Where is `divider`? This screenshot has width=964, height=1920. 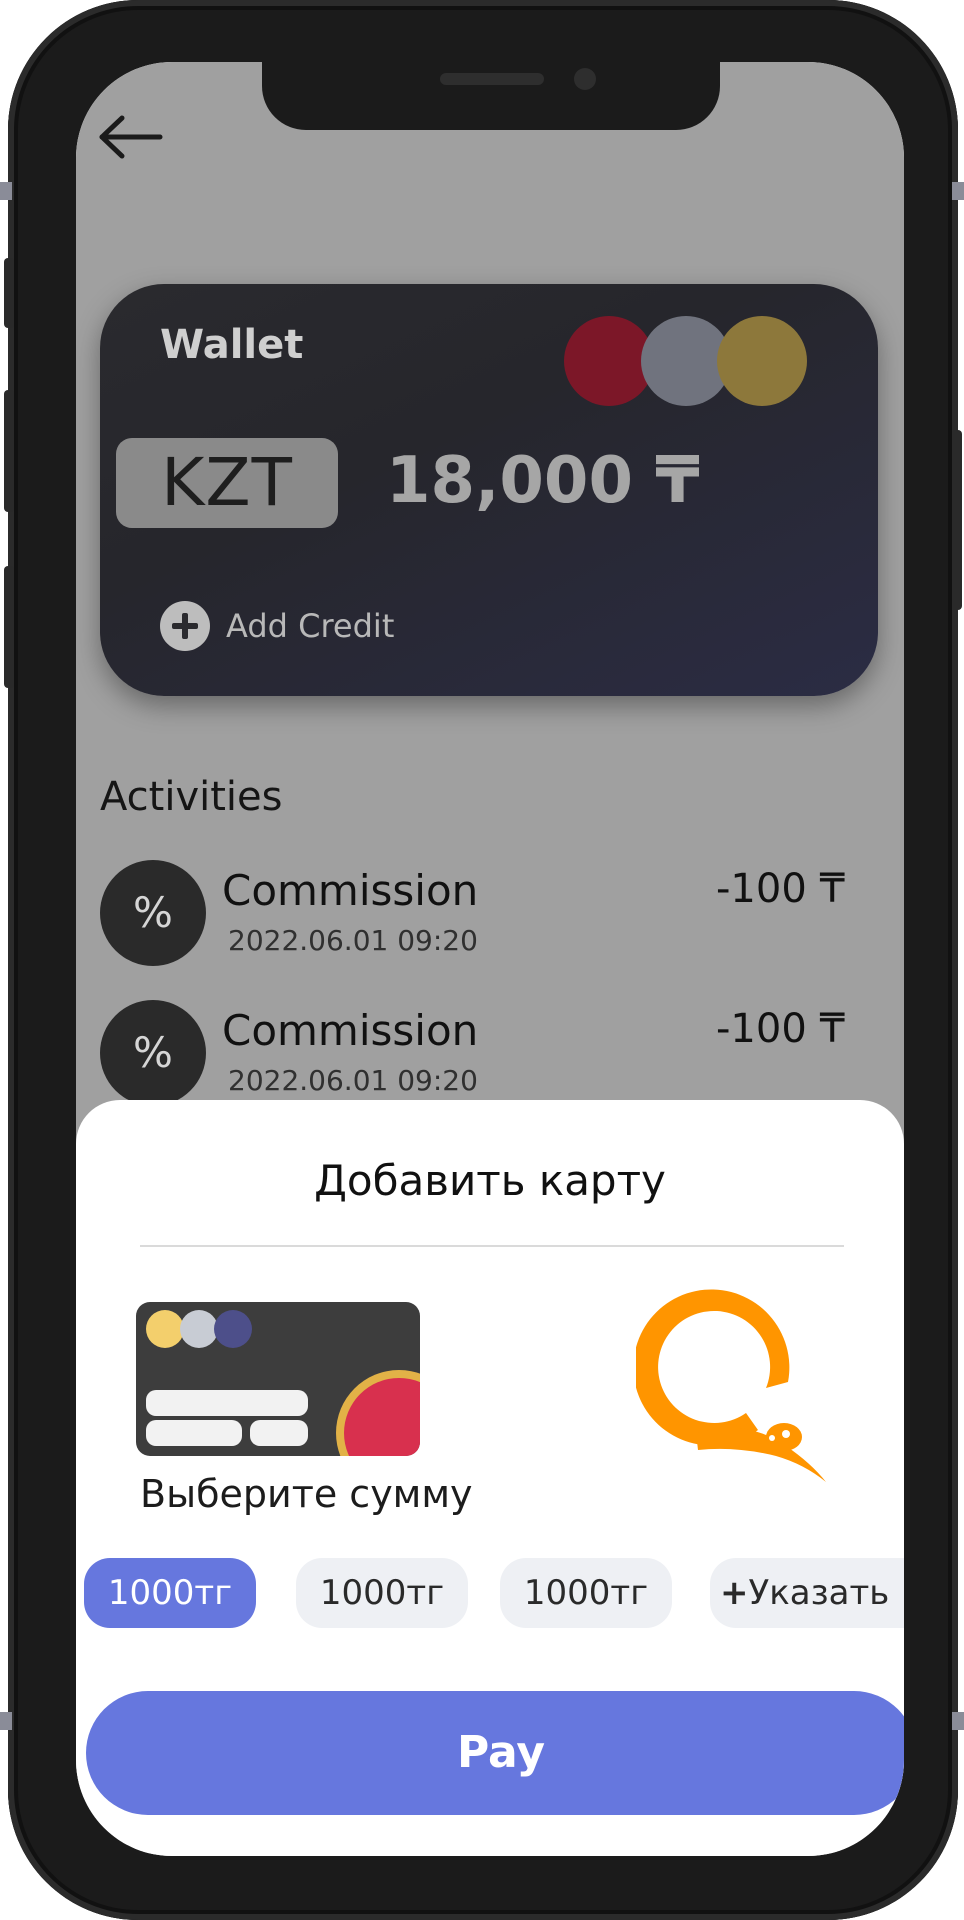 divider is located at coordinates (492, 1246).